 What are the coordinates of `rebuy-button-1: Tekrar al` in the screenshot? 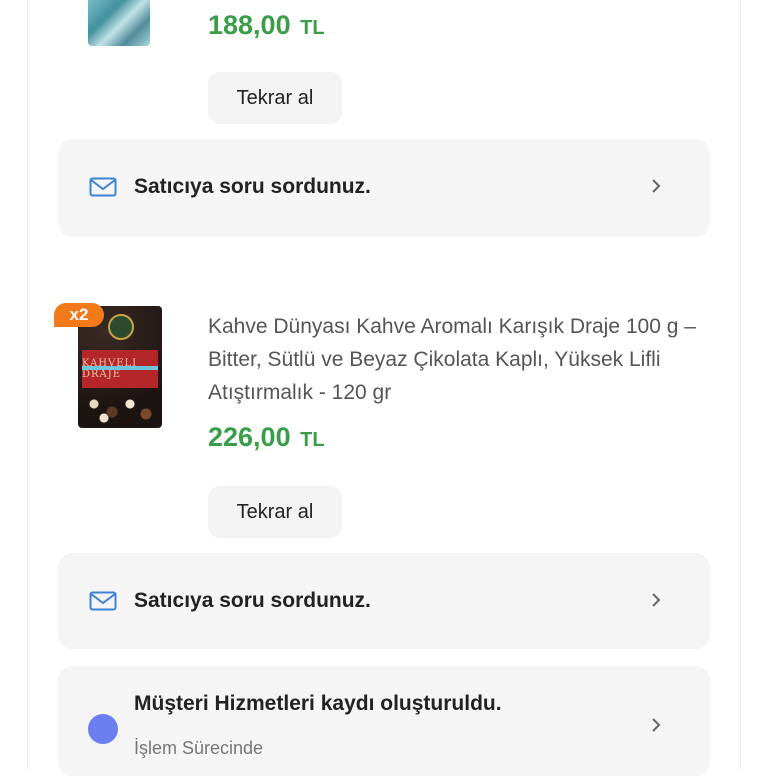 It's located at (275, 98).